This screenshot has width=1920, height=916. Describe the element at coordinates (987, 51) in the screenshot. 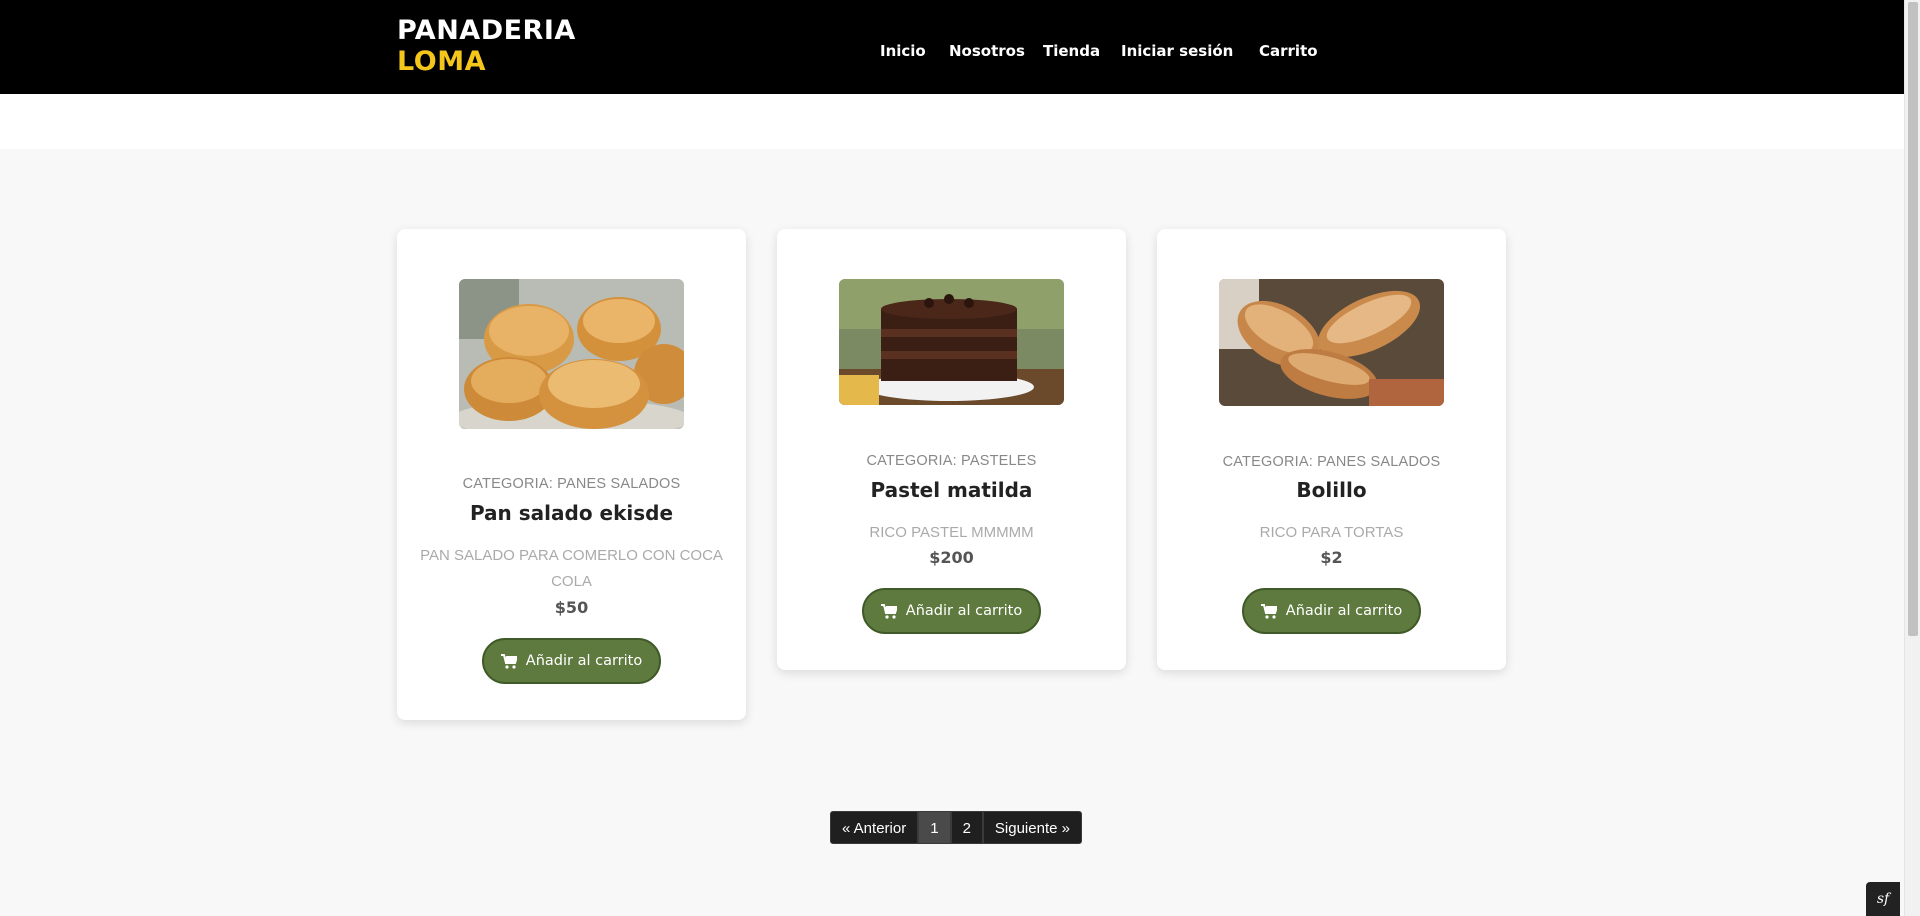

I see `nav-nosotros: Nosotros` at that location.